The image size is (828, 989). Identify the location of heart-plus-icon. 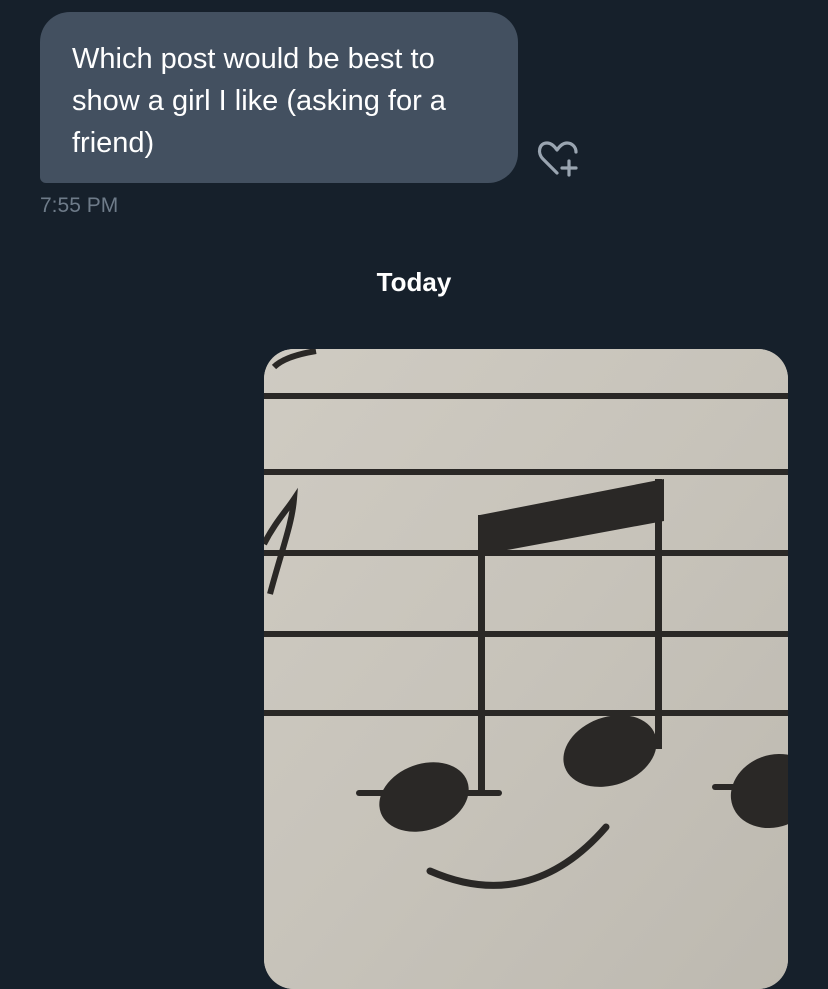
(559, 159).